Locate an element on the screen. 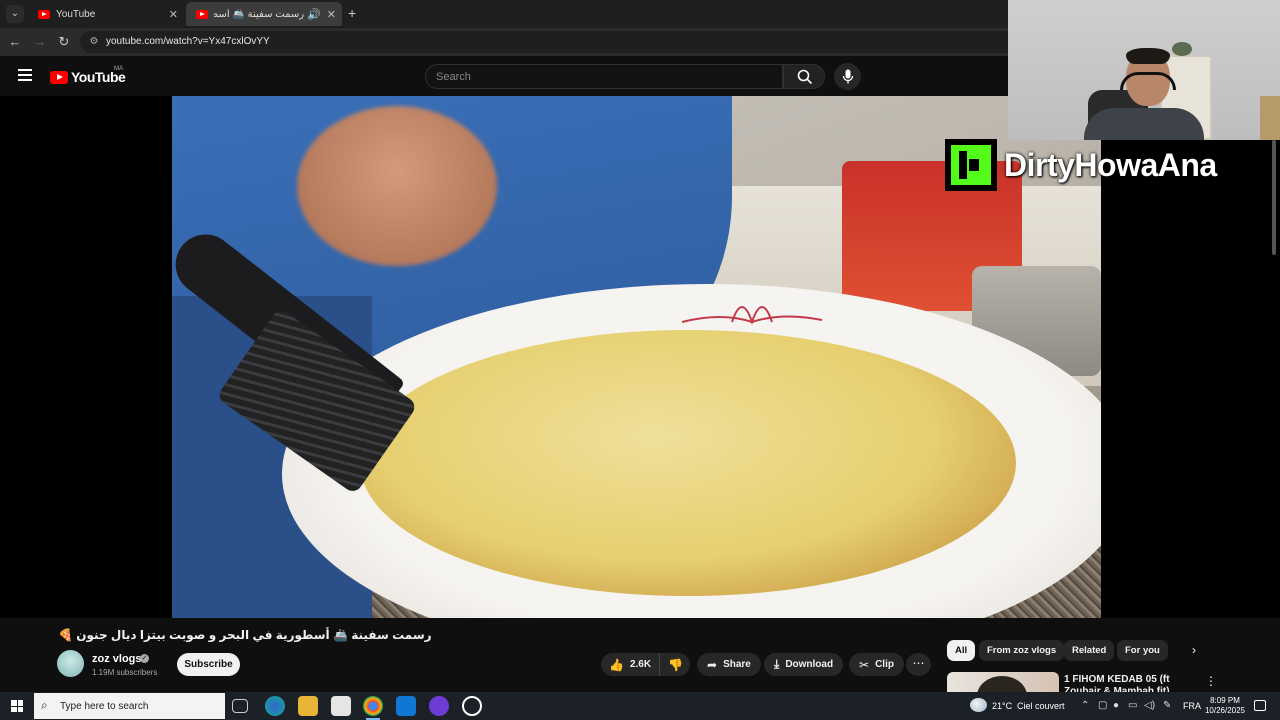  microphone-icon: ● is located at coordinates (1116, 705).